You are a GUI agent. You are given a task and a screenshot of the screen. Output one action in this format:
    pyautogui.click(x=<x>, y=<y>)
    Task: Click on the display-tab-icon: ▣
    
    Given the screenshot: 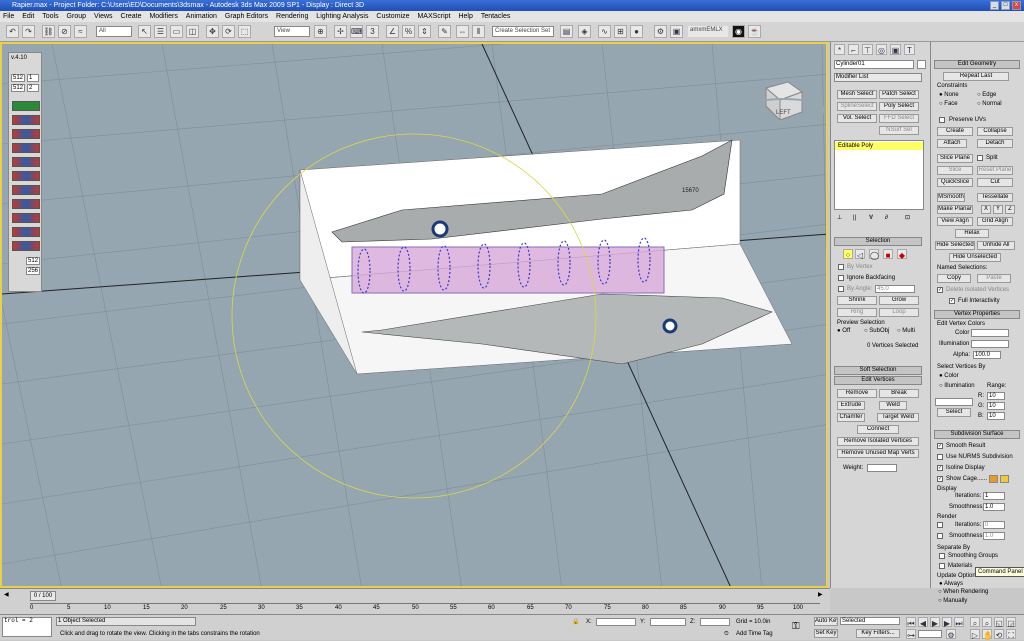 What is the action you would take?
    pyautogui.click(x=895, y=49)
    